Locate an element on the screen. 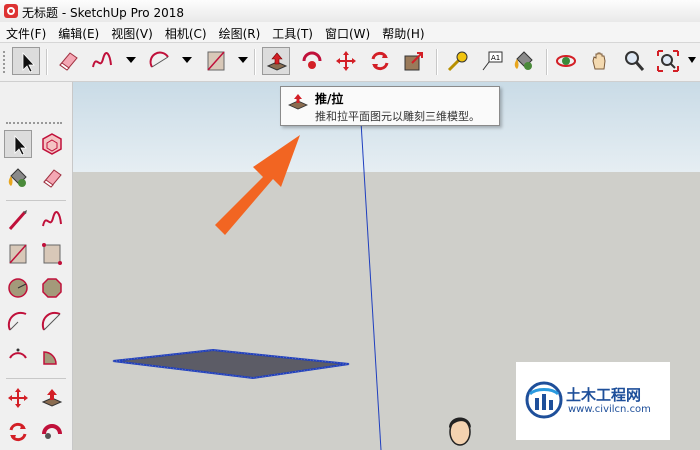  polygon-icon is located at coordinates (52, 288).